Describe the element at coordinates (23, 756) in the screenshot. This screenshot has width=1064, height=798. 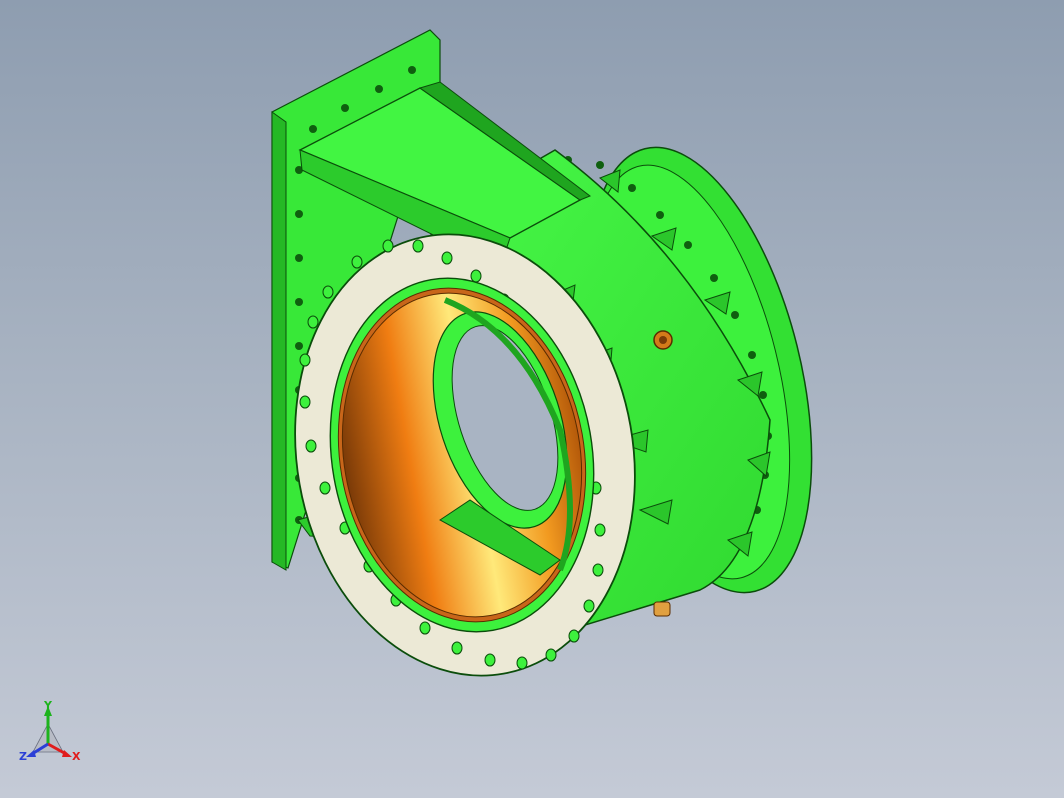
I see `axis-z-label: Z` at that location.